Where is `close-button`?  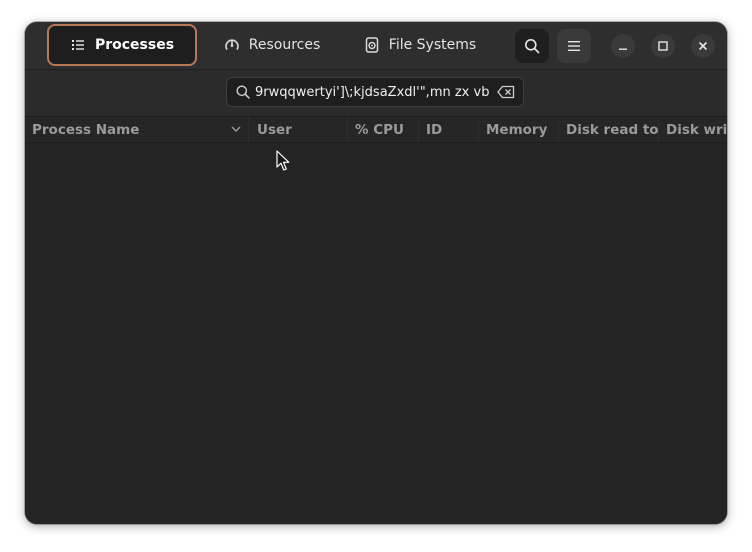 close-button is located at coordinates (703, 46).